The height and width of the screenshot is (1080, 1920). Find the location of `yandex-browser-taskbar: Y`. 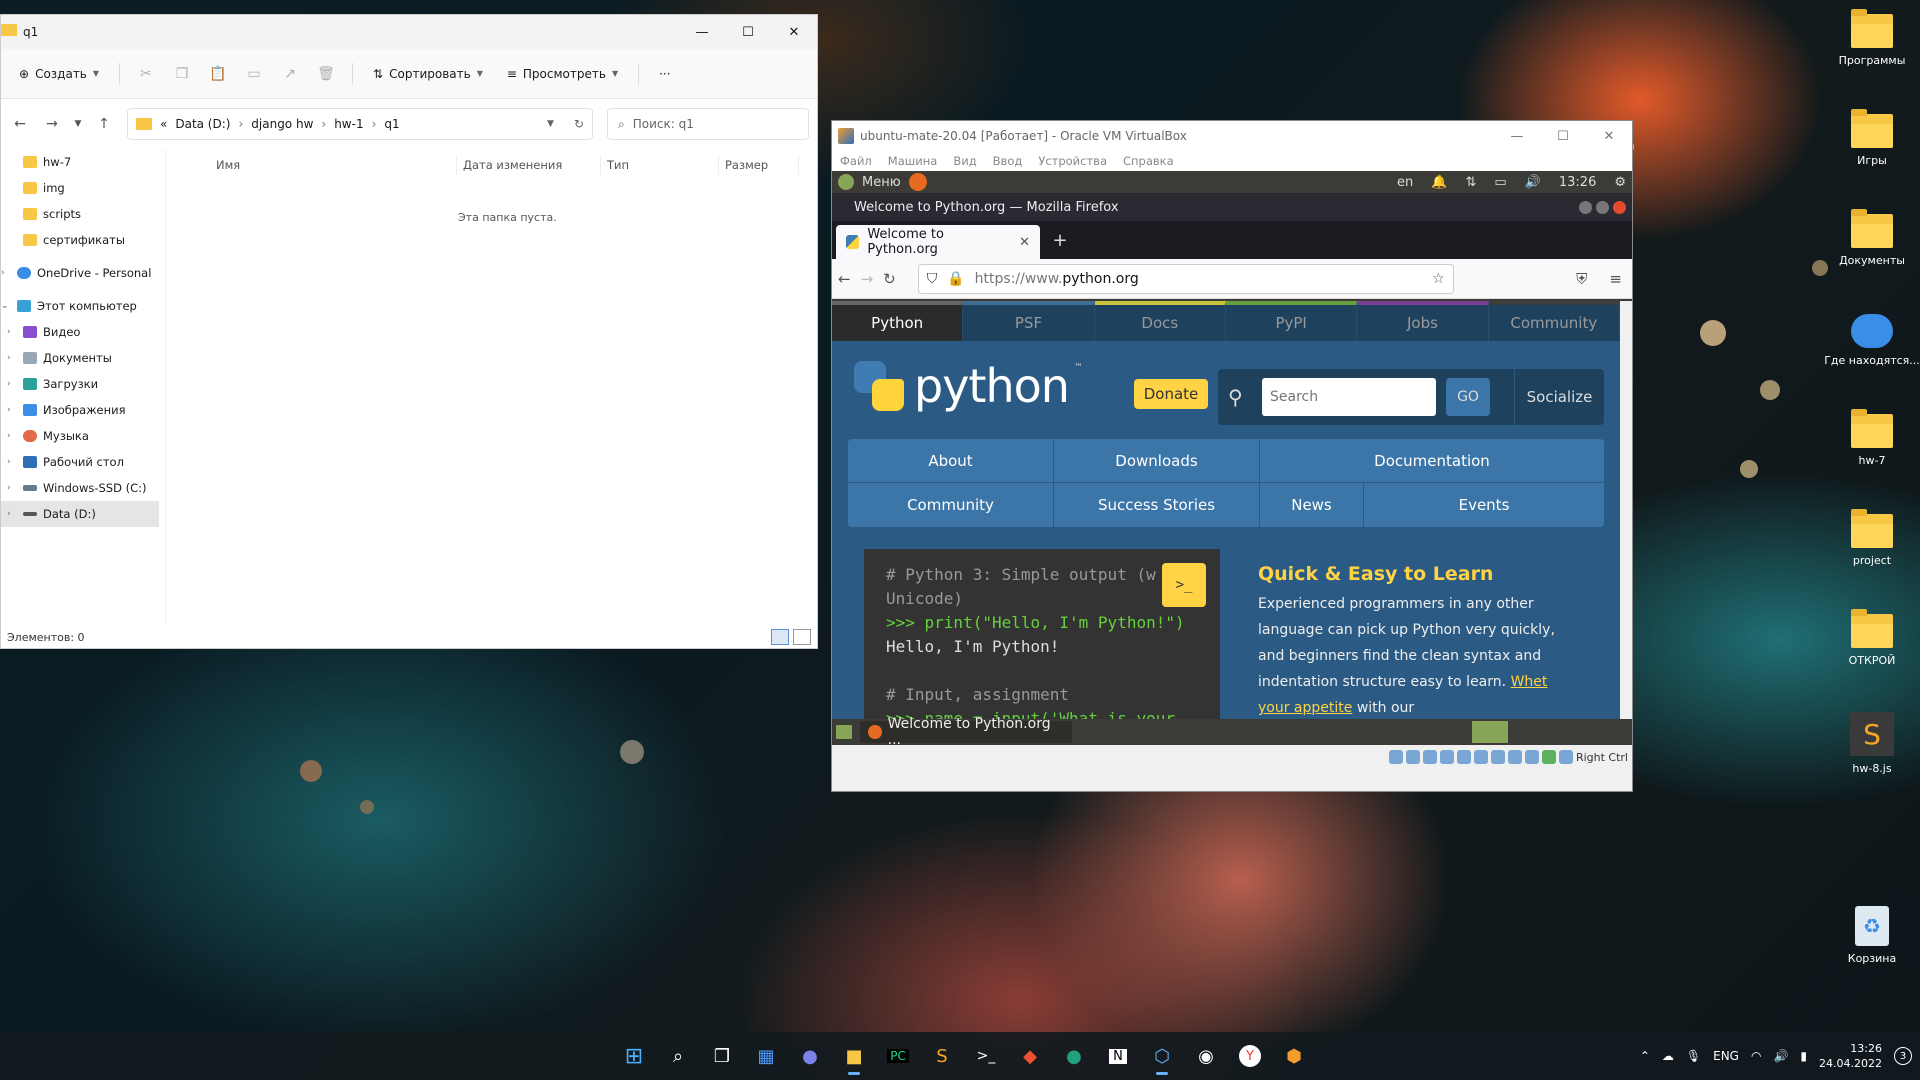

yandex-browser-taskbar: Y is located at coordinates (1250, 1056).